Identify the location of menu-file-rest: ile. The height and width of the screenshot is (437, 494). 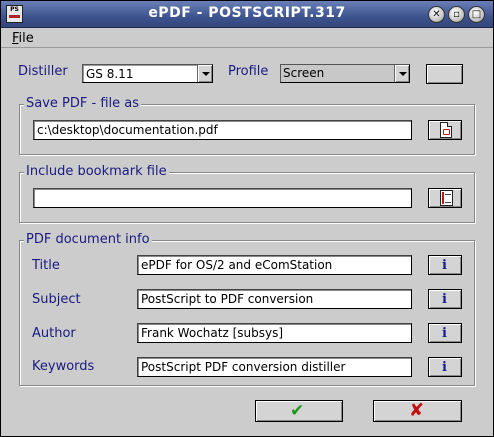
(26, 38).